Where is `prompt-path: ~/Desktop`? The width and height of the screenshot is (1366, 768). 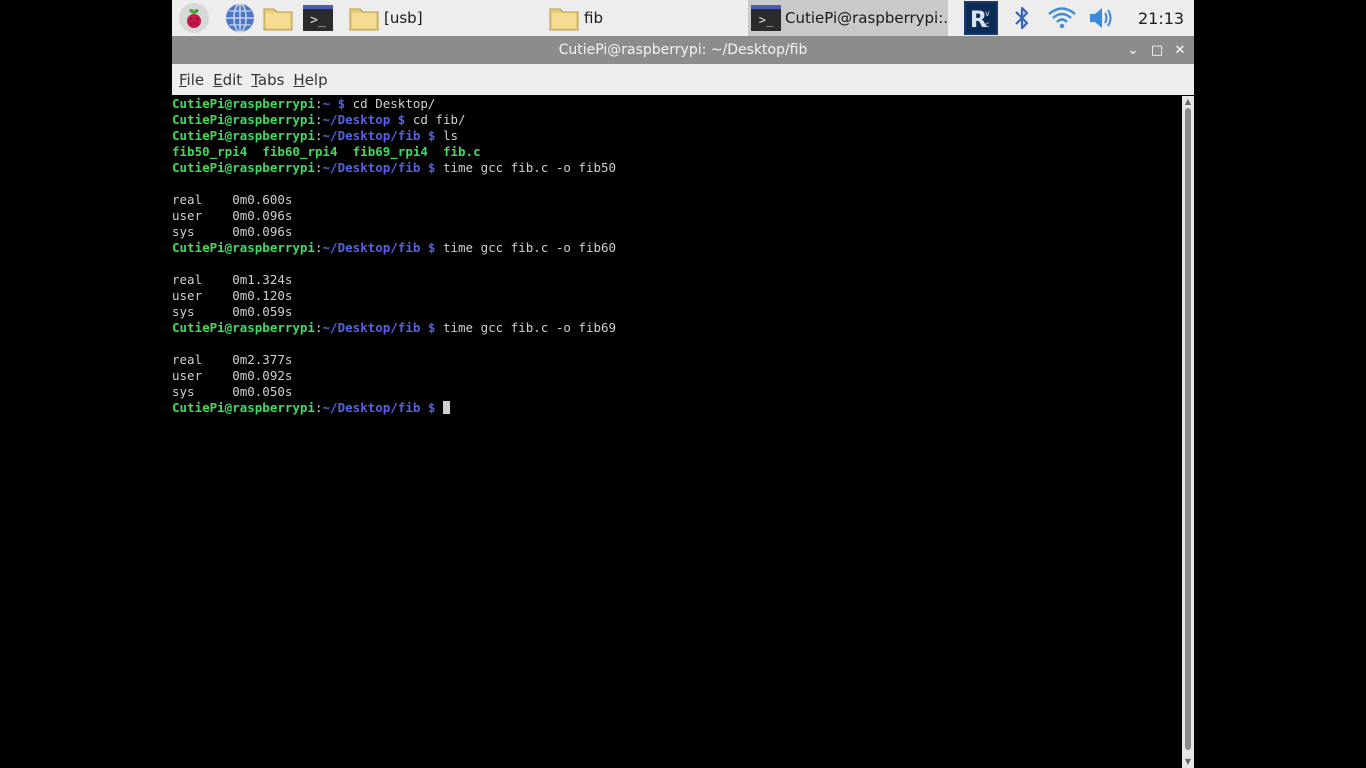
prompt-path: ~/Desktop is located at coordinates (356, 119).